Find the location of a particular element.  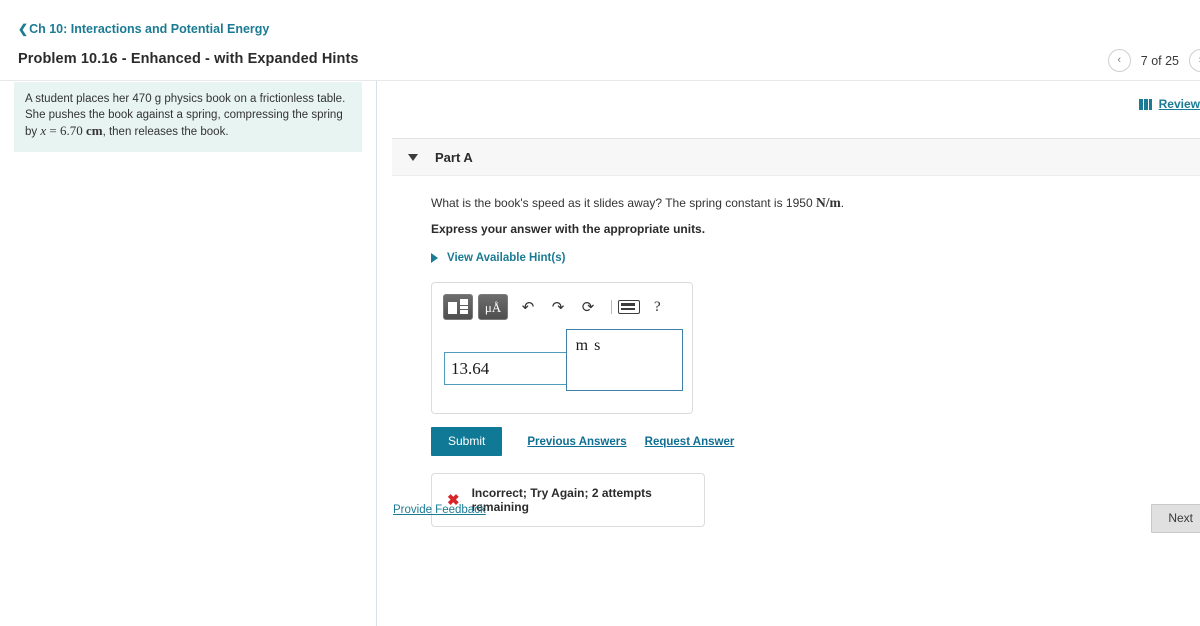

previous-answers-link: Previous Answers is located at coordinates (576, 442).